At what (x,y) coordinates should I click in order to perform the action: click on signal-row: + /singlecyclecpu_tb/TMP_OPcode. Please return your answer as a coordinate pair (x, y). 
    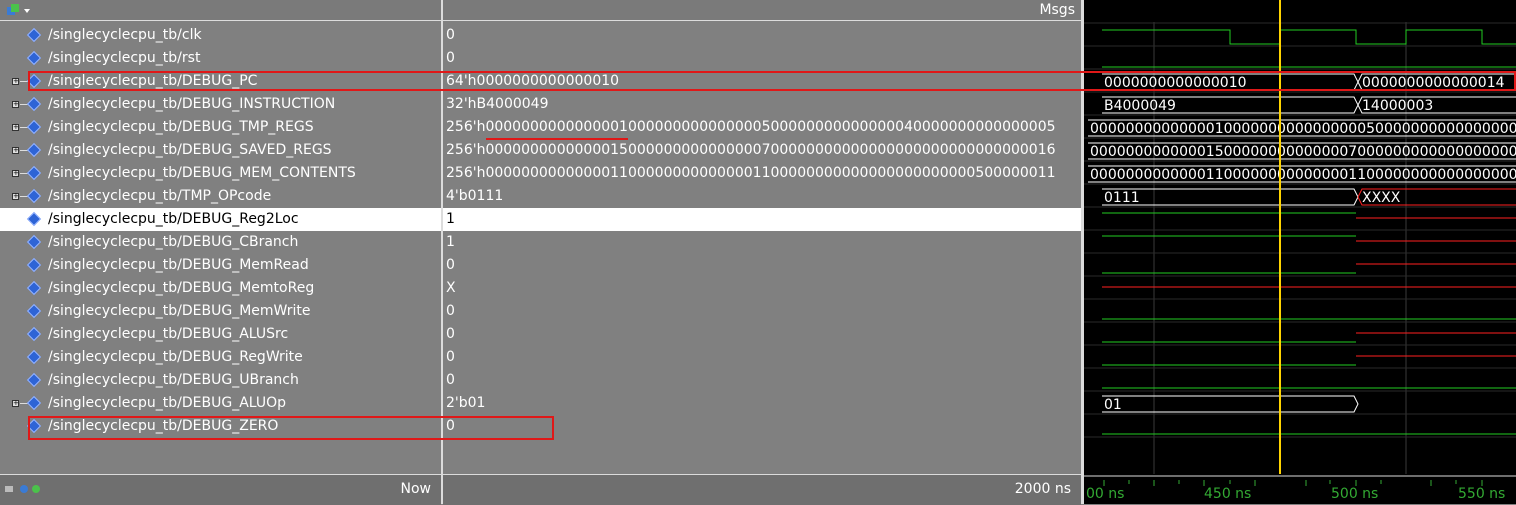
    Looking at the image, I should click on (220, 196).